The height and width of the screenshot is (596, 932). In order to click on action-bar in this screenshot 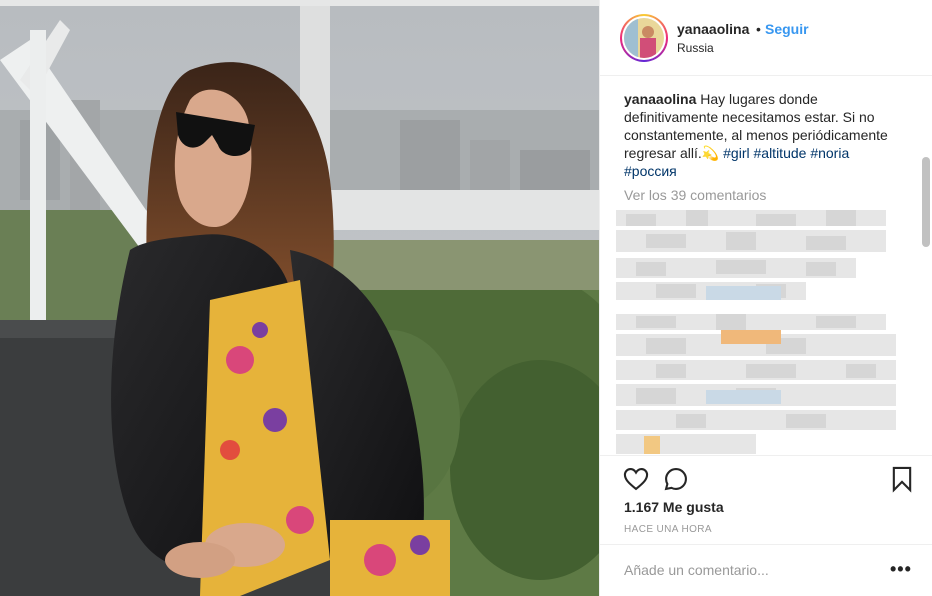, I will do `click(766, 480)`.